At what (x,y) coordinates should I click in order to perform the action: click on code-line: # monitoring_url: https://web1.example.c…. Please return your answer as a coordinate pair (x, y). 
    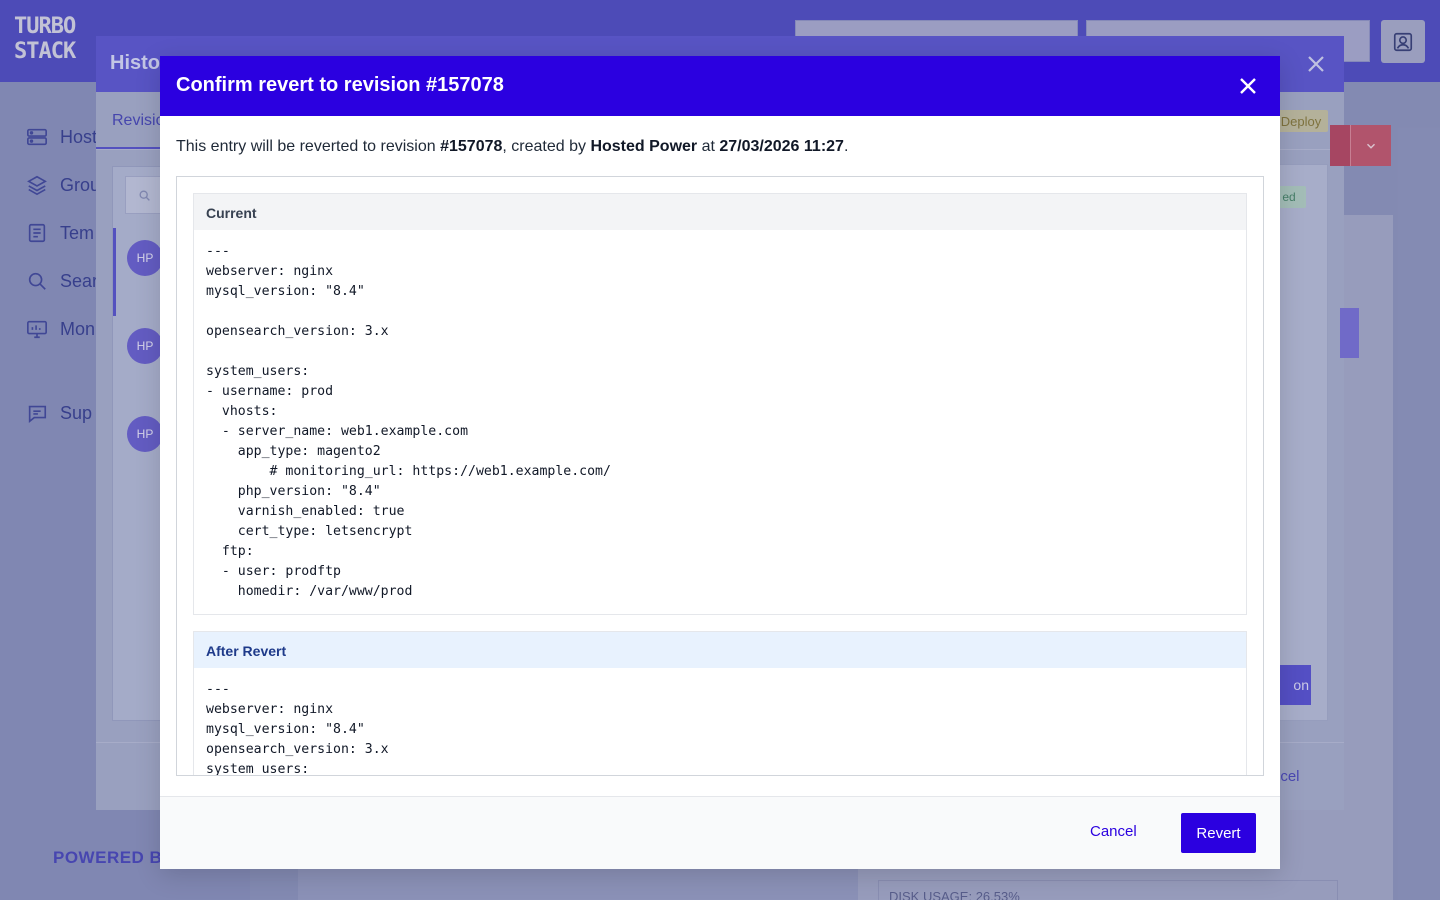
    Looking at the image, I should click on (408, 471).